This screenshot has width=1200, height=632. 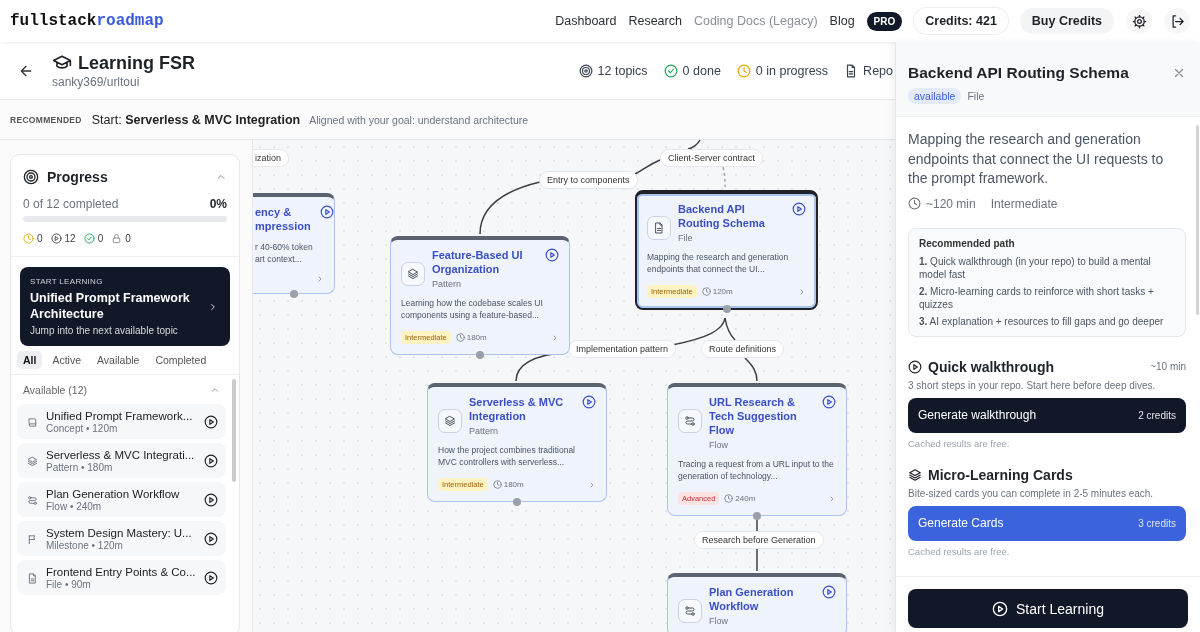 I want to click on detail-title: Backend API Routing Schema, so click(x=1018, y=73).